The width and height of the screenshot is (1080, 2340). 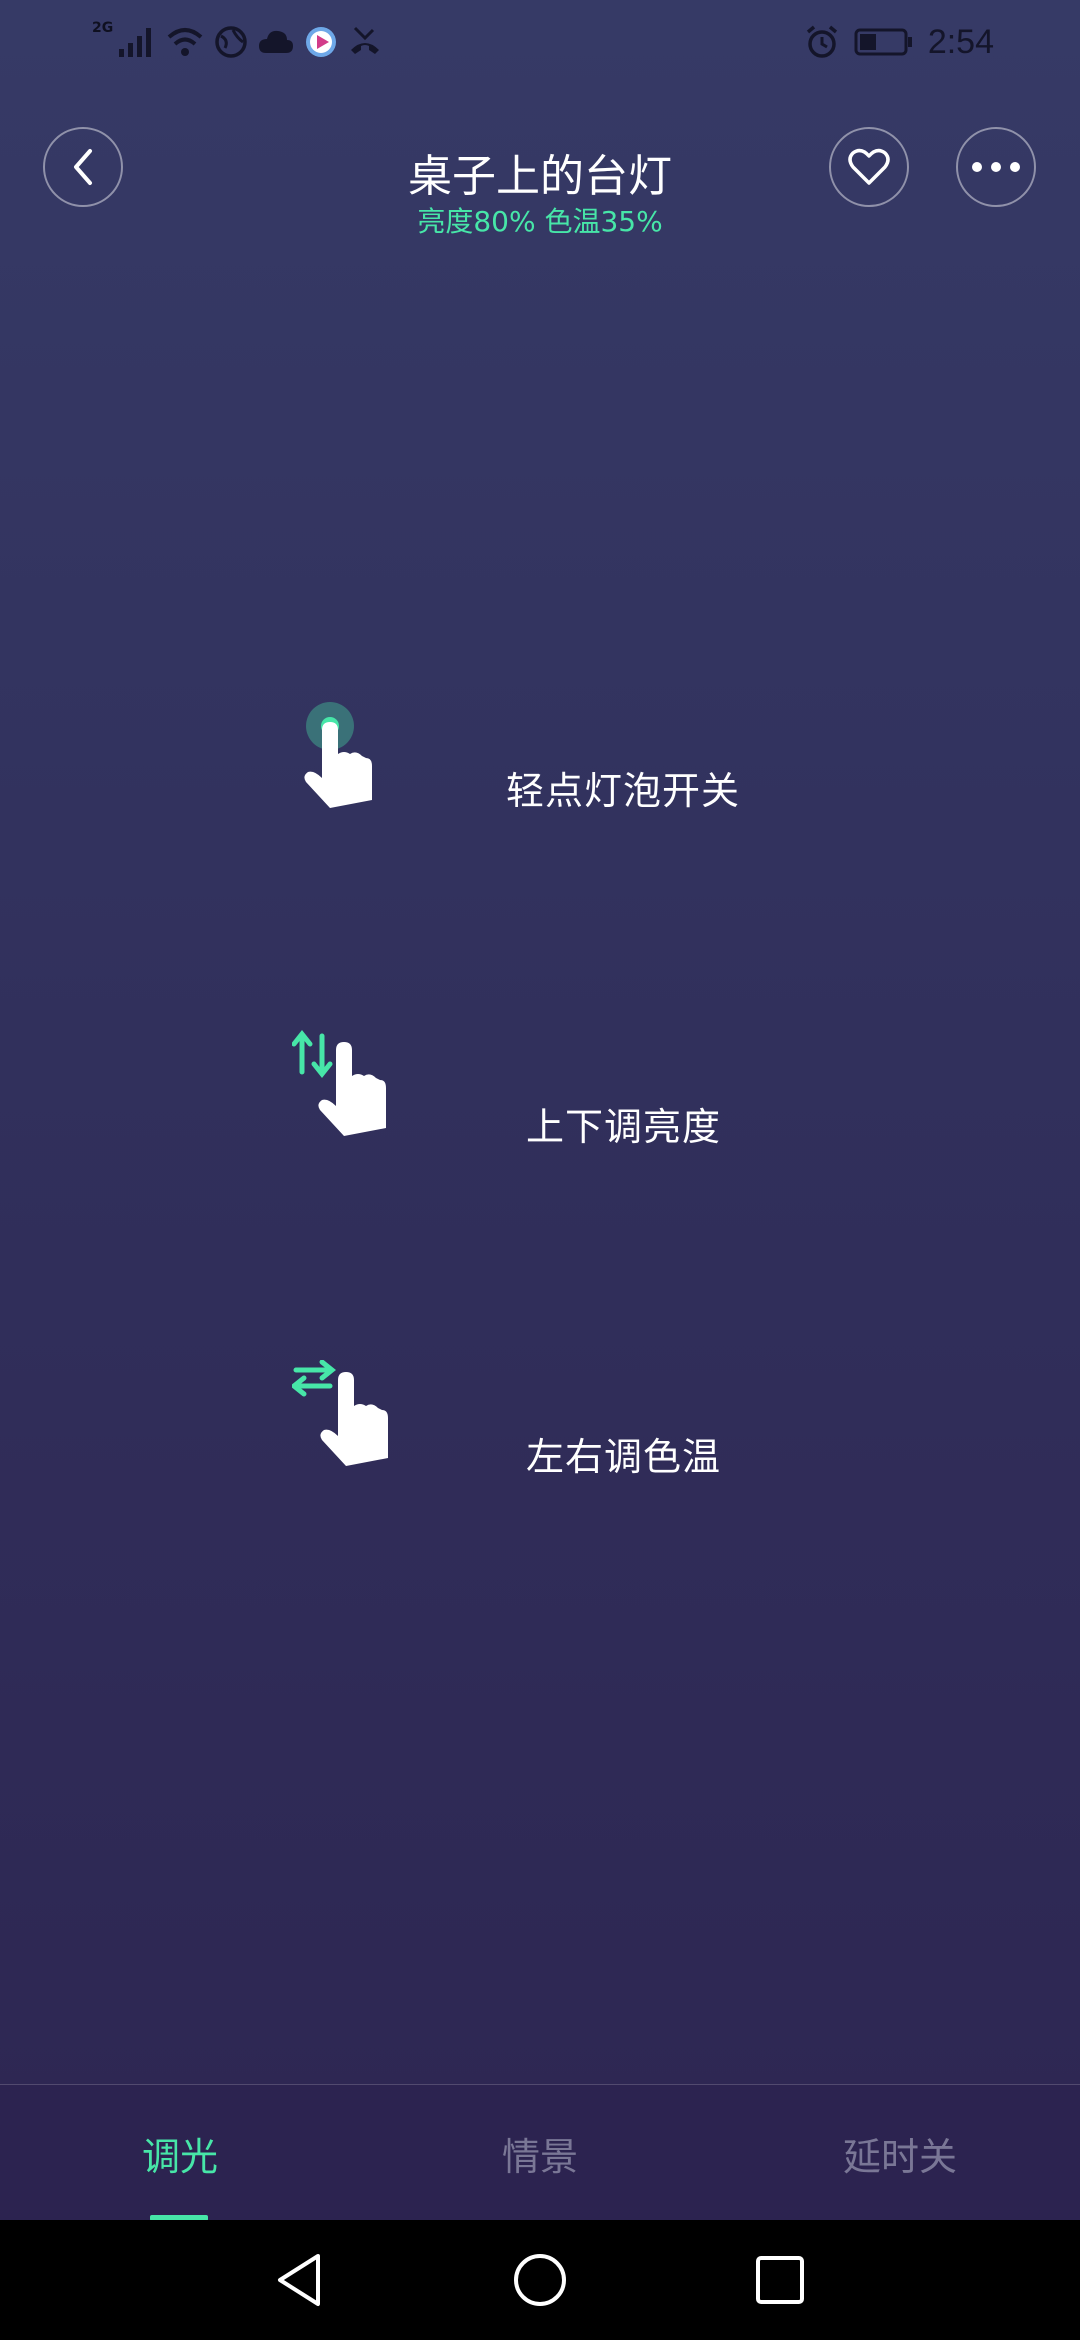 I want to click on gesture-hint-vertical: 上下调亮度, so click(x=540, y=1100).